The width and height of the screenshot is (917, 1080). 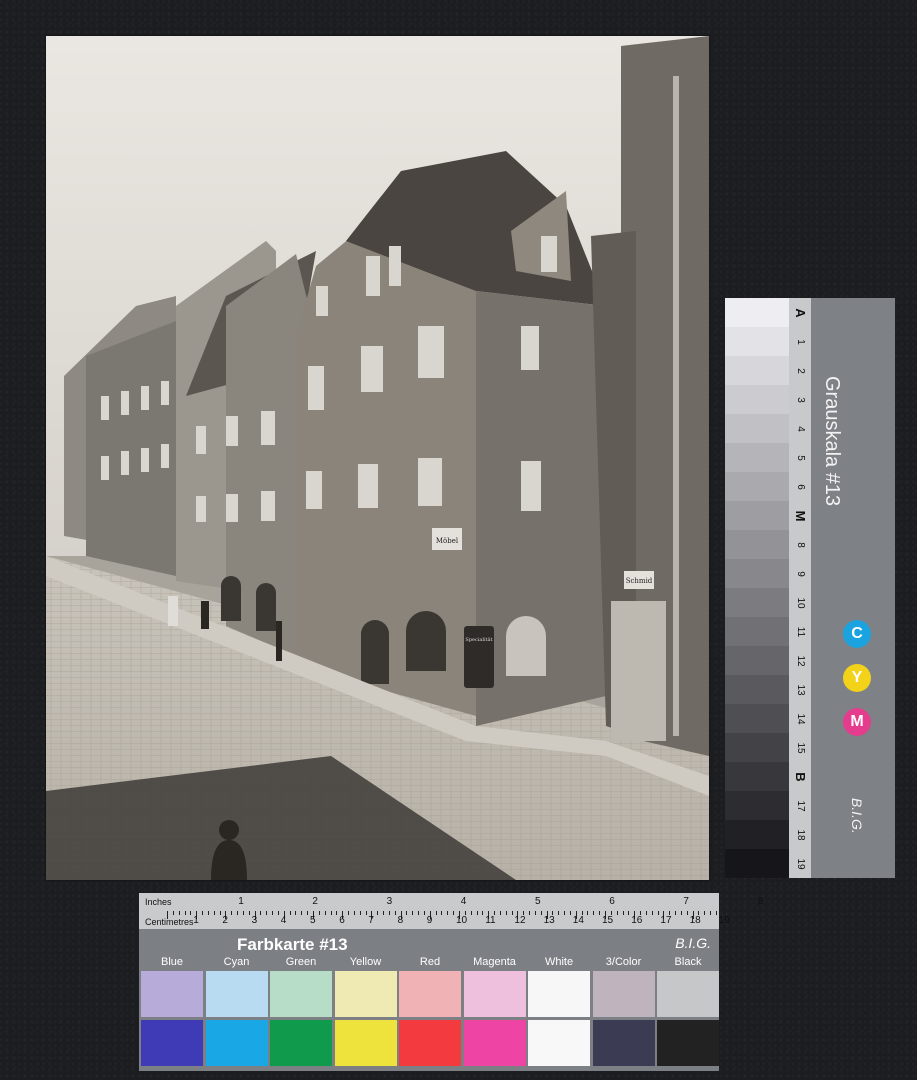 I want to click on grey-label: 3, so click(x=800, y=399).